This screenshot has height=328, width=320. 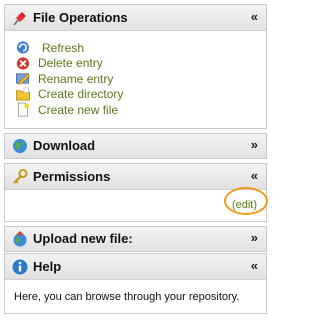 I want to click on pushpin-icon, so click(x=19, y=19).